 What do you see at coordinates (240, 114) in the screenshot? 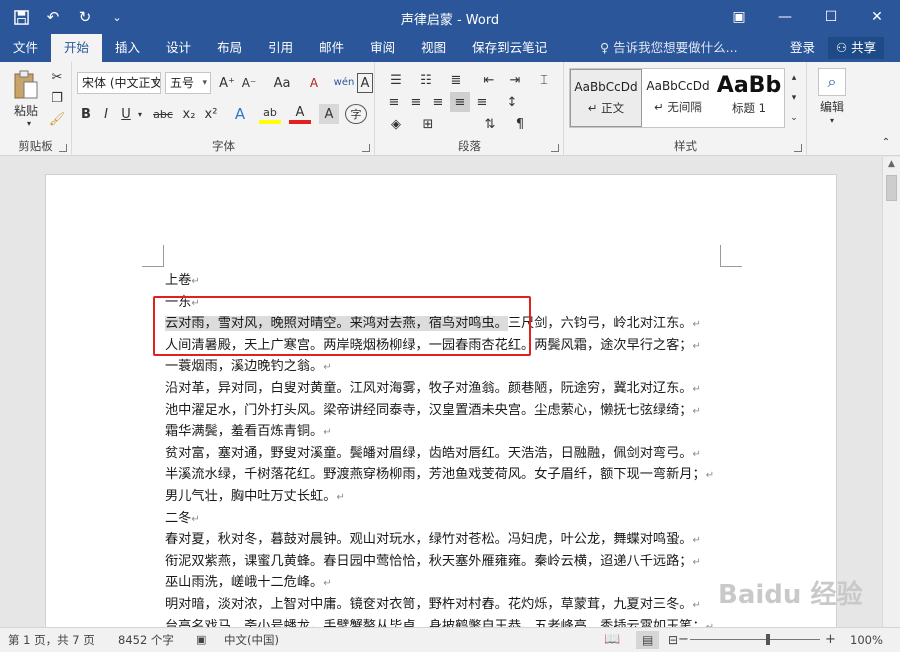
I see `text-effects-icon: A` at bounding box center [240, 114].